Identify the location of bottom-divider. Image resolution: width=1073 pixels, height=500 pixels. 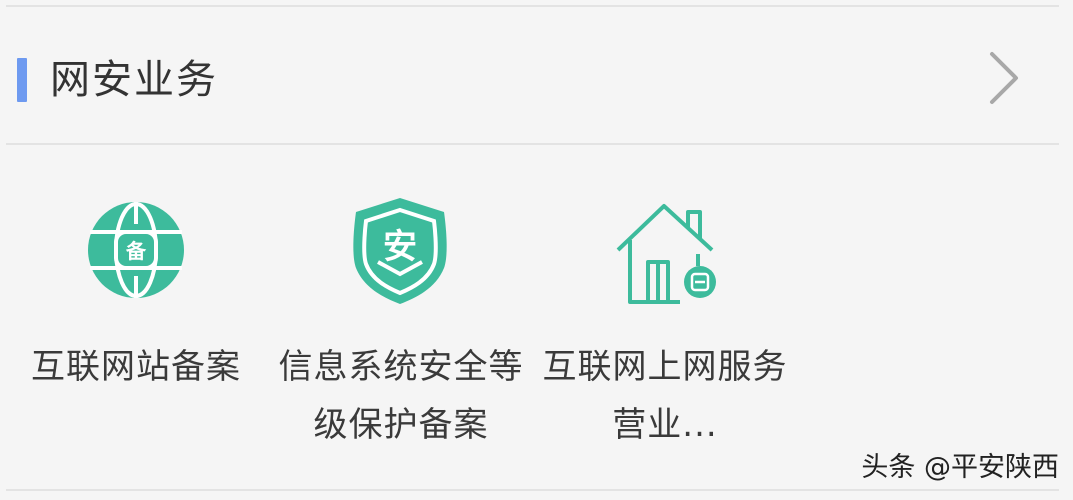
(532, 490).